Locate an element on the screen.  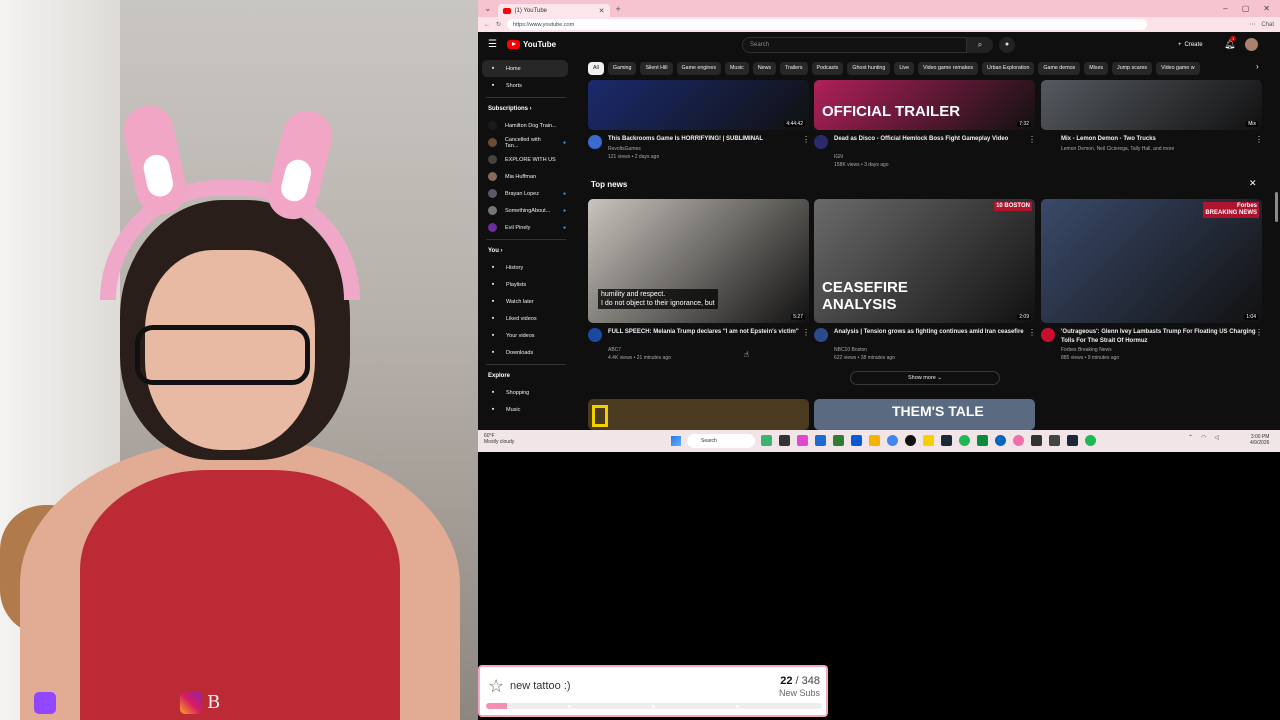
filter-chip: Trailers is located at coordinates (794, 68).